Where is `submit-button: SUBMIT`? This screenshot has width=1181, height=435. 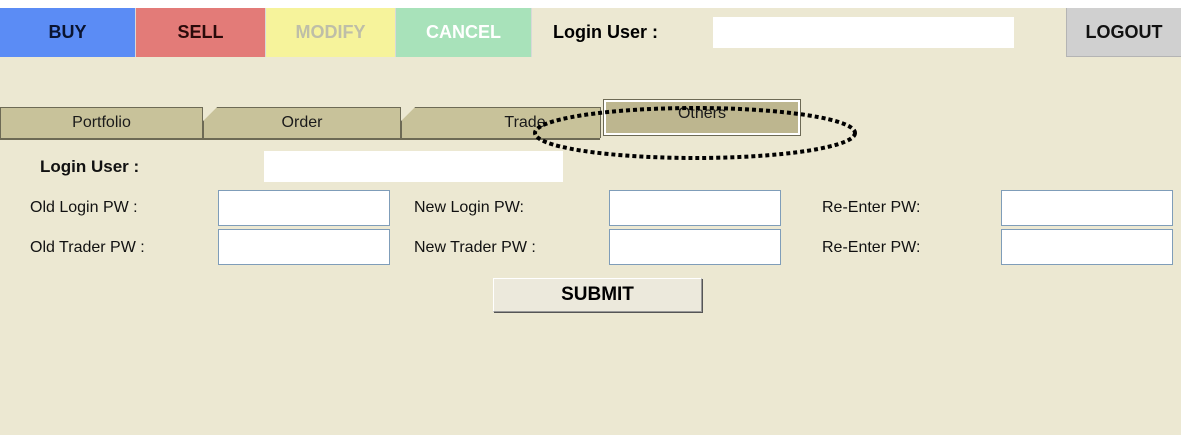
submit-button: SUBMIT is located at coordinates (597, 295).